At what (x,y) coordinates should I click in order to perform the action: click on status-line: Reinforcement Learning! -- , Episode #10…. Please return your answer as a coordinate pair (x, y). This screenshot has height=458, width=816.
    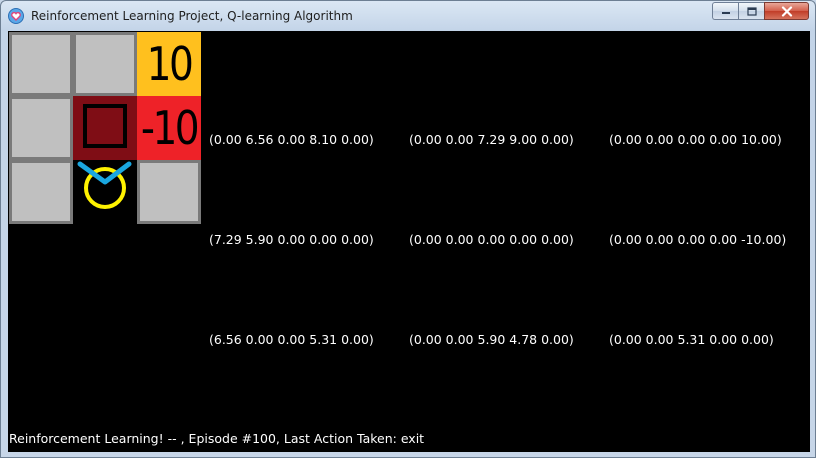
    Looking at the image, I should click on (217, 438).